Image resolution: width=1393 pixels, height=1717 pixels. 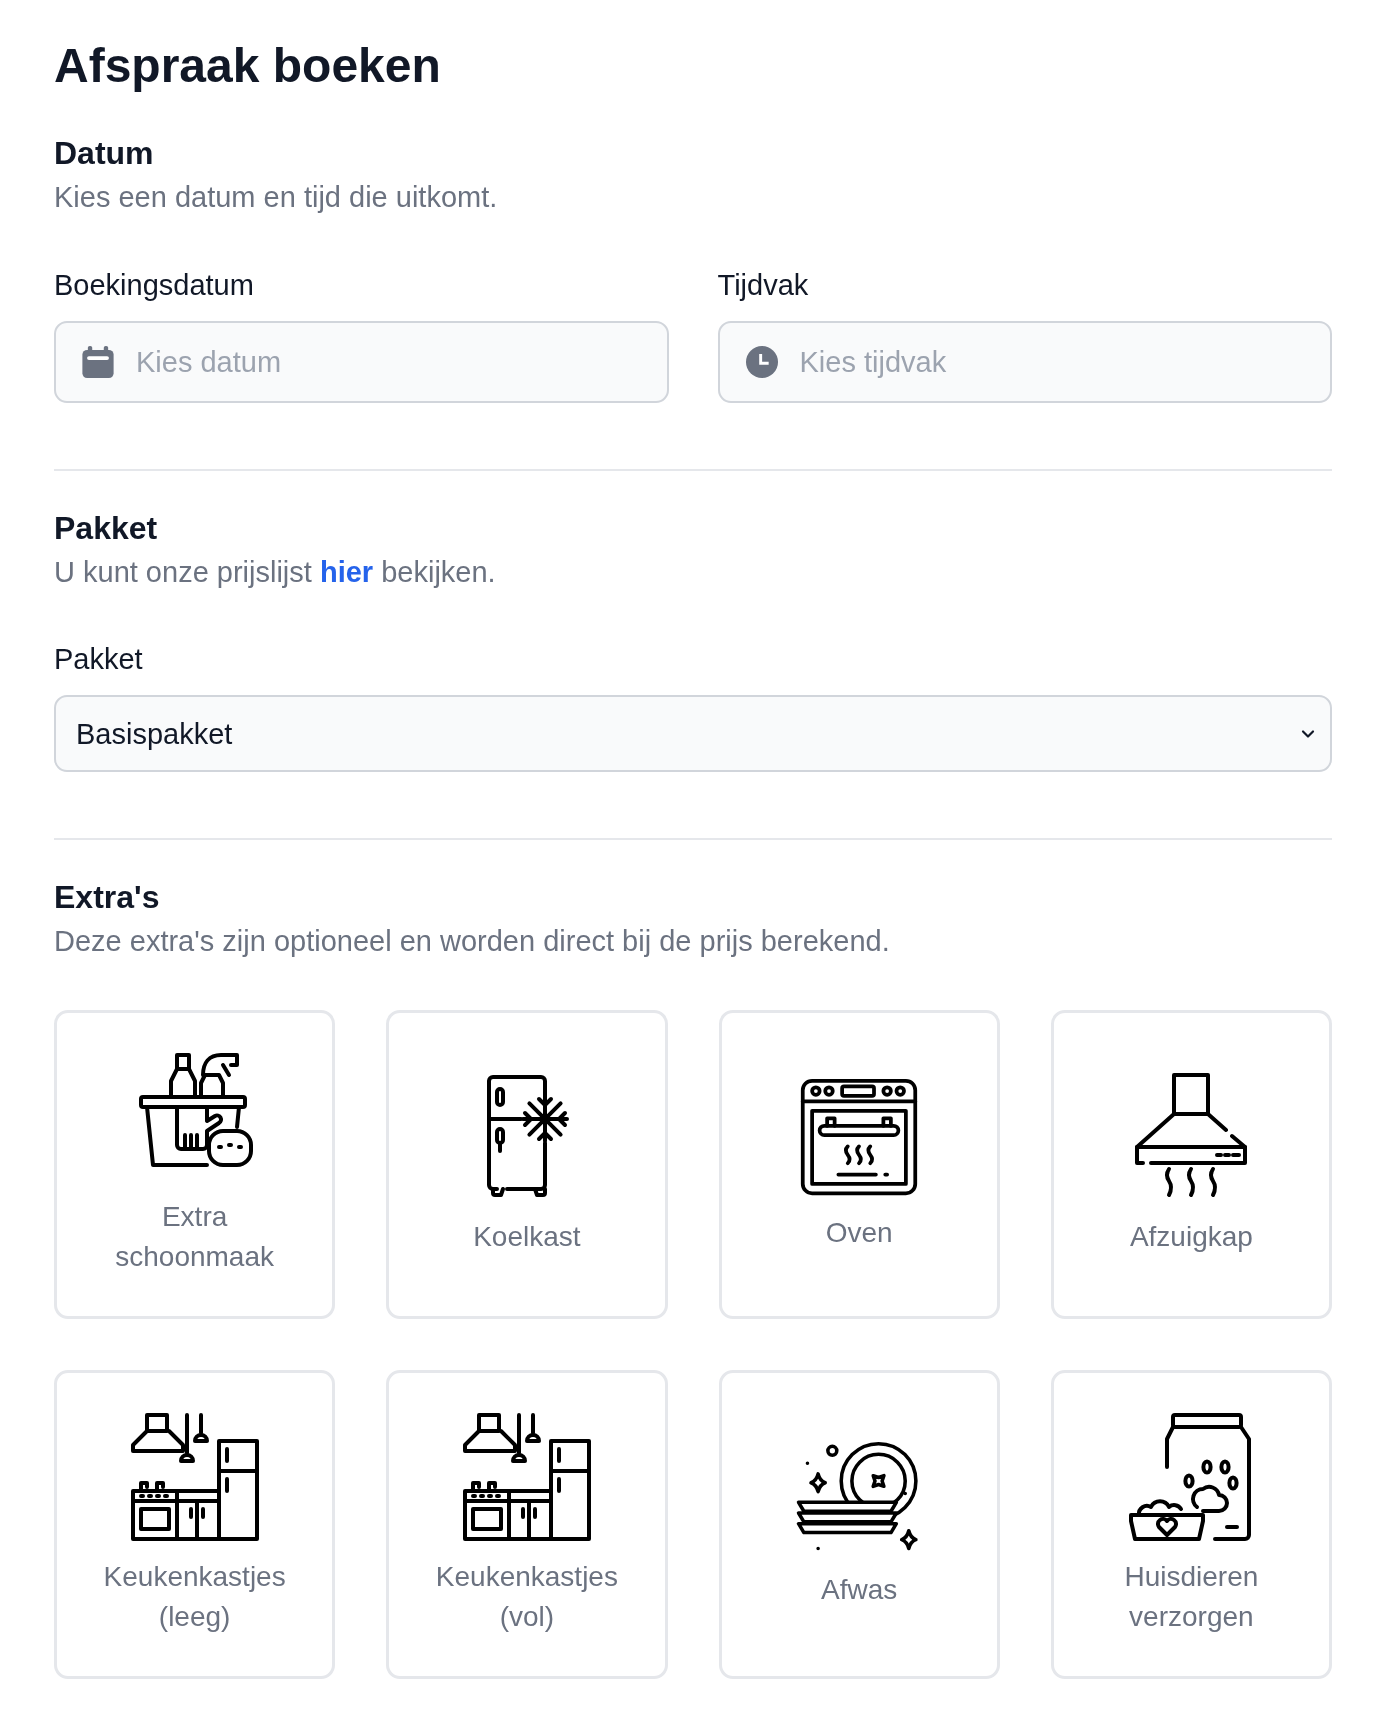 I want to click on price-list-link: hier, so click(x=346, y=572).